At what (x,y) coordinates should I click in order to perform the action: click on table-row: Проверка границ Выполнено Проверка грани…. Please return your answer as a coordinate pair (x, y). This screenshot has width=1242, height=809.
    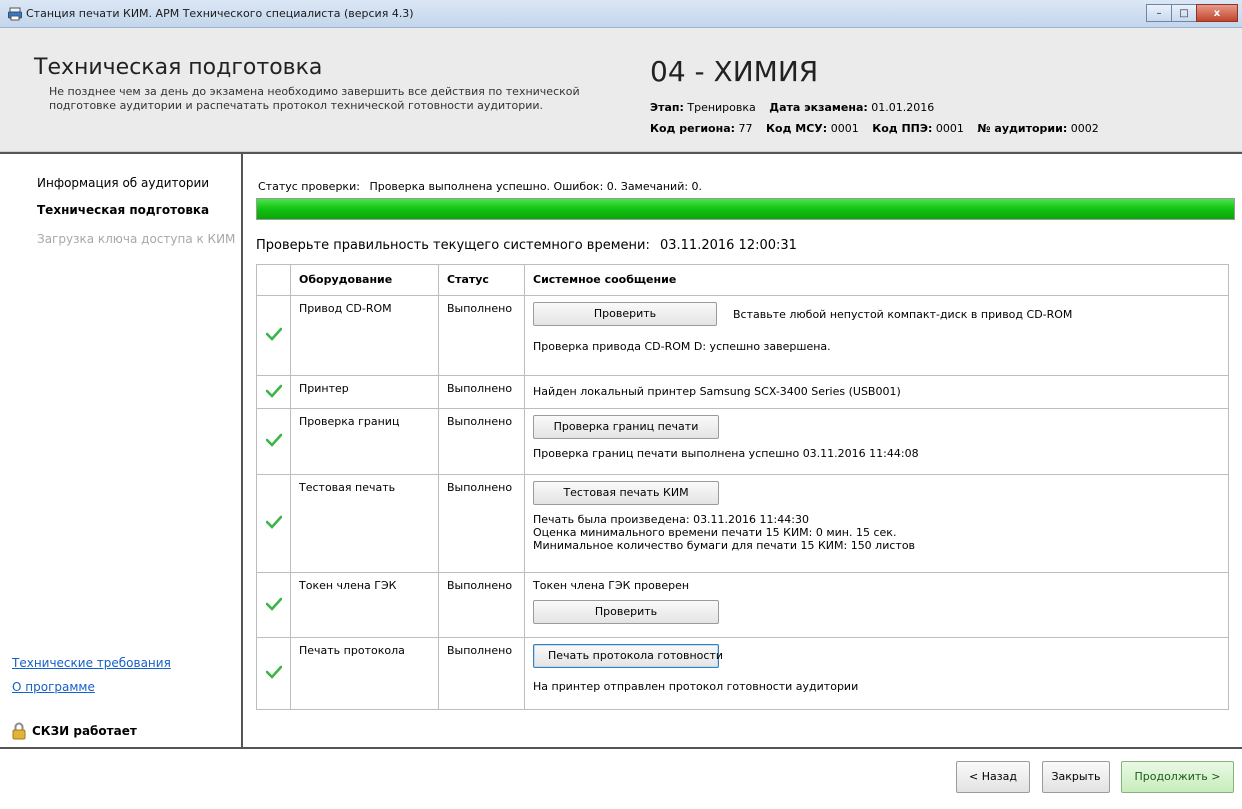
    Looking at the image, I should click on (742, 441).